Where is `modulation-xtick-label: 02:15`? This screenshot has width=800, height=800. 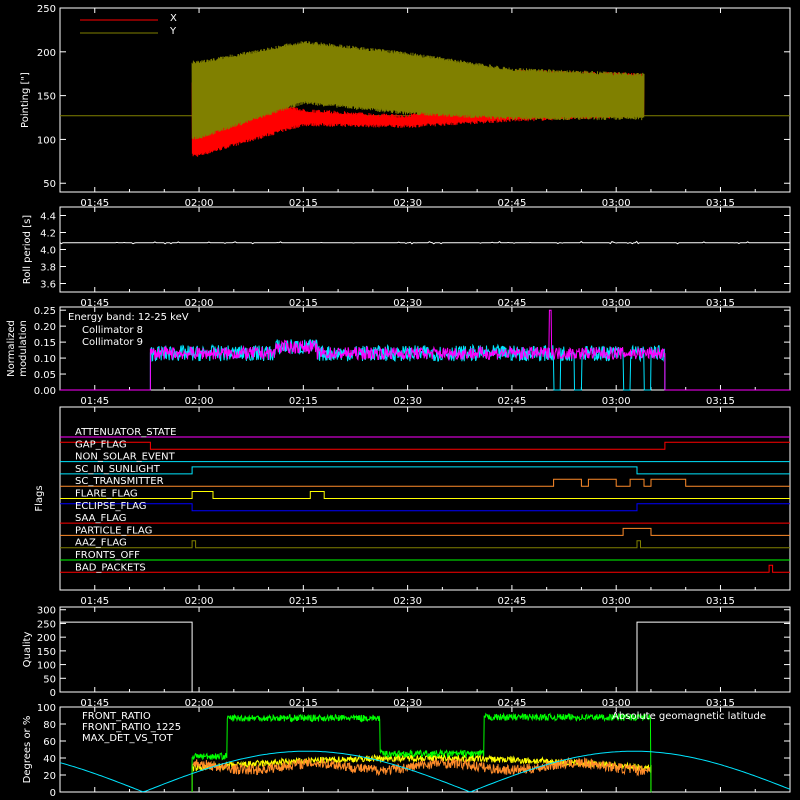
modulation-xtick-label: 02:15 is located at coordinates (303, 401).